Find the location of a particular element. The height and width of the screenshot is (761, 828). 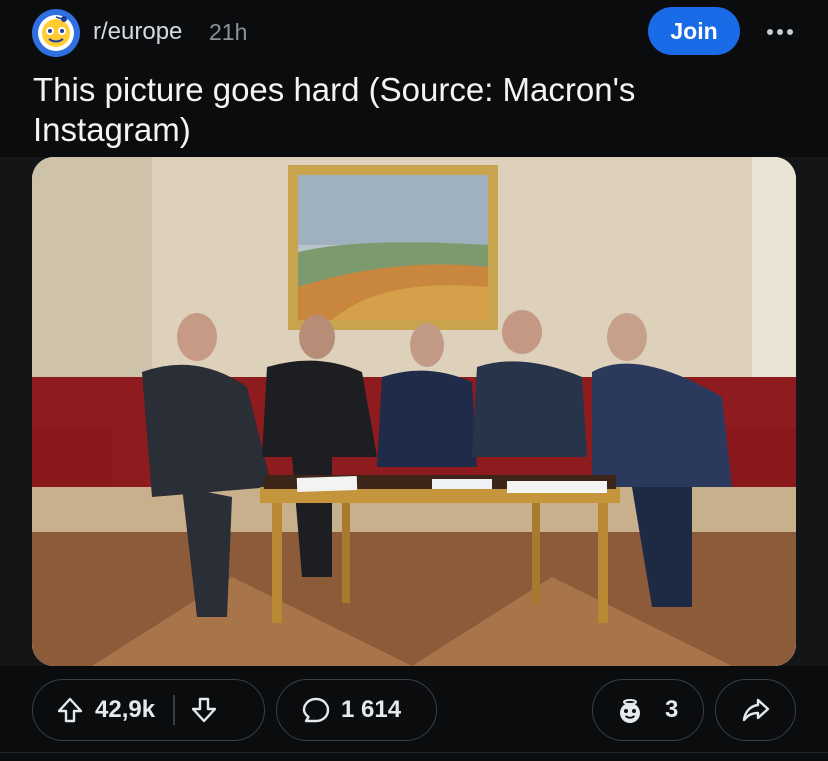

award-icon is located at coordinates (630, 710).